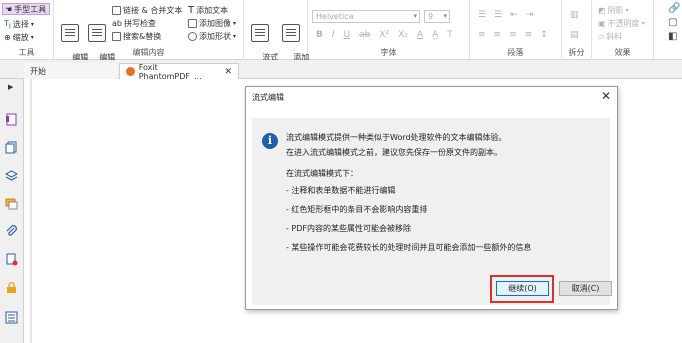 The height and width of the screenshot is (343, 682). What do you see at coordinates (674, 8) in the screenshot?
I see `link-icon: 🔗` at bounding box center [674, 8].